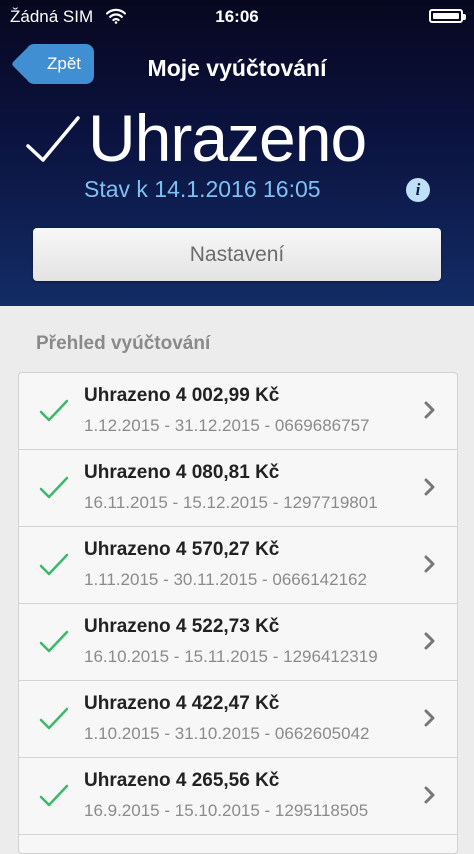  What do you see at coordinates (418, 190) in the screenshot?
I see `info-icon: i` at bounding box center [418, 190].